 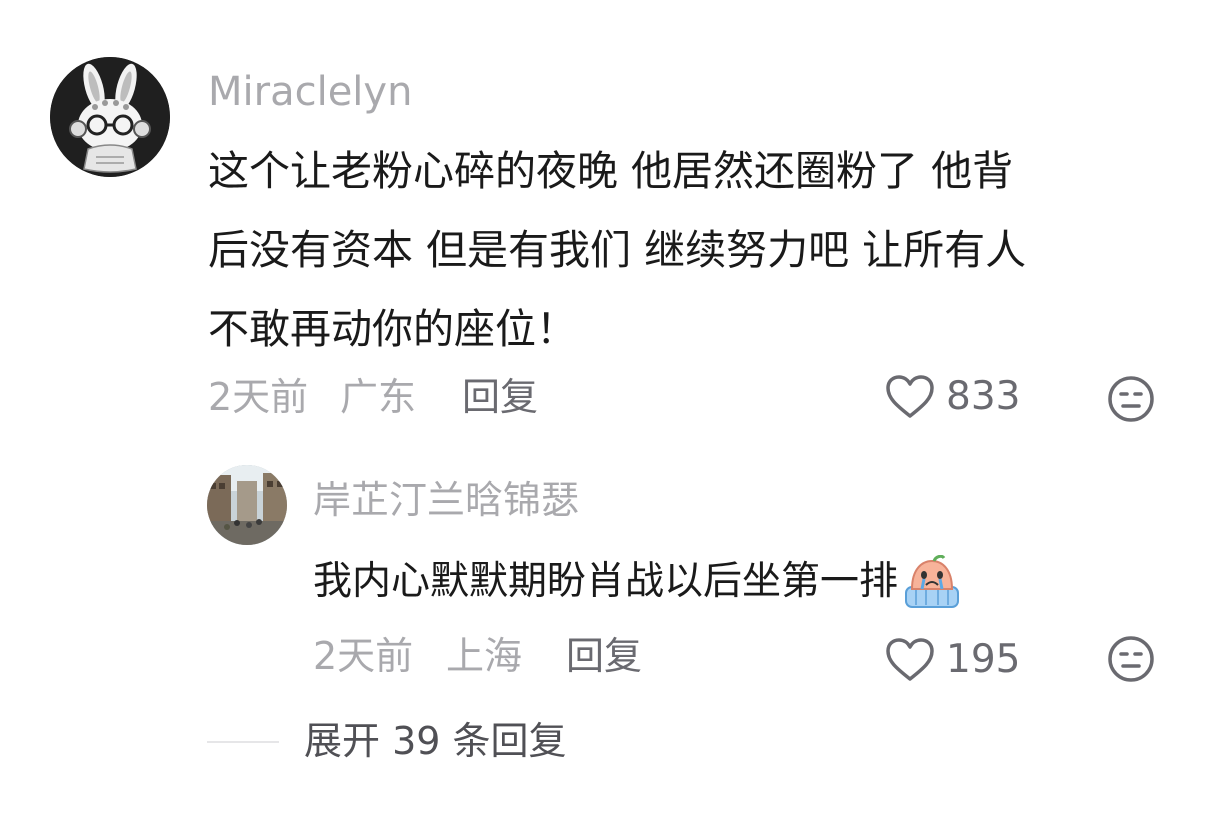 I want to click on reply-location: 上海, so click(x=484, y=656).